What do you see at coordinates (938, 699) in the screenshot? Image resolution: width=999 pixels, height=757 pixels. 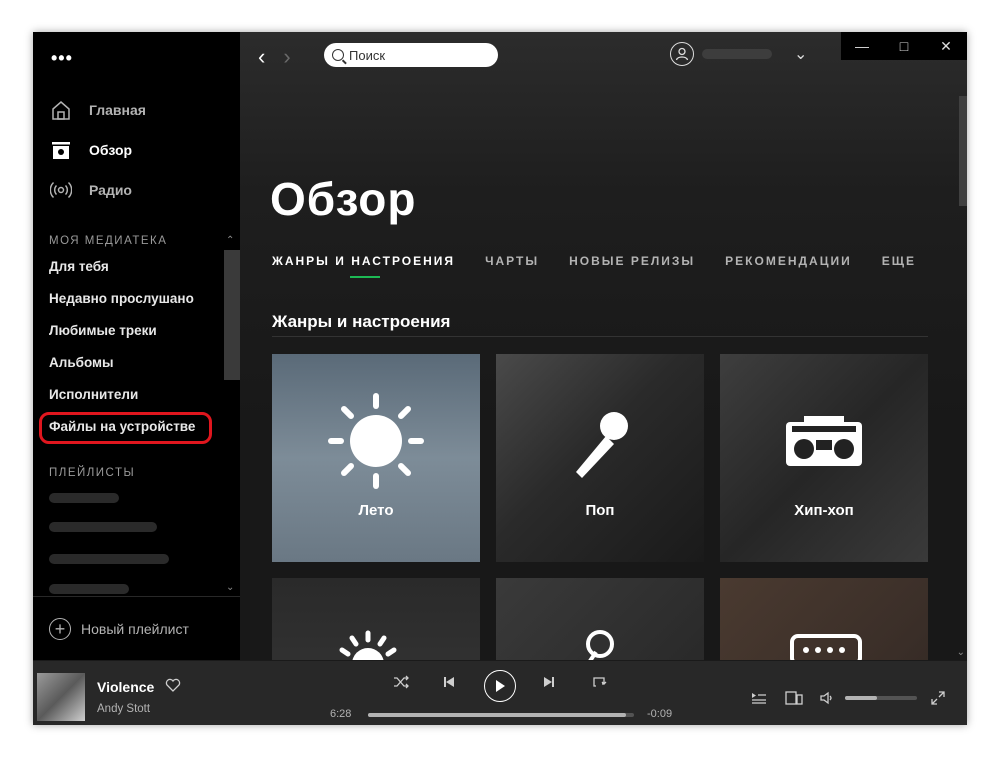 I see `fullscreen-icon` at bounding box center [938, 699].